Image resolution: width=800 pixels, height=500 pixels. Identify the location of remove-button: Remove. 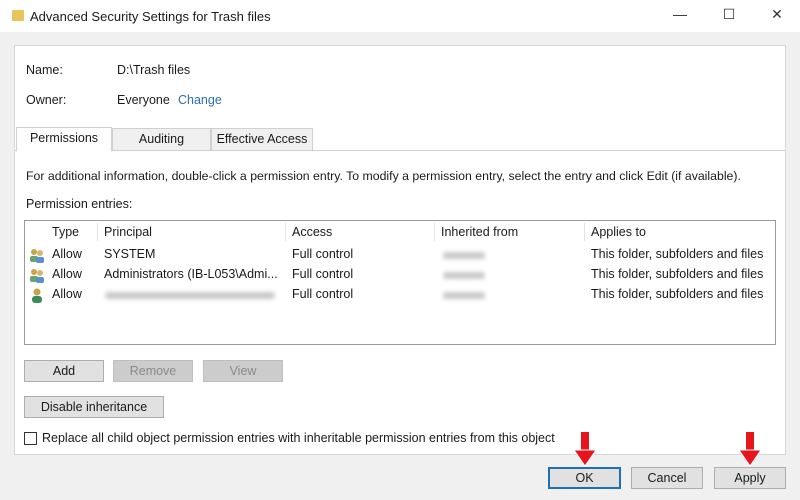
(153, 371).